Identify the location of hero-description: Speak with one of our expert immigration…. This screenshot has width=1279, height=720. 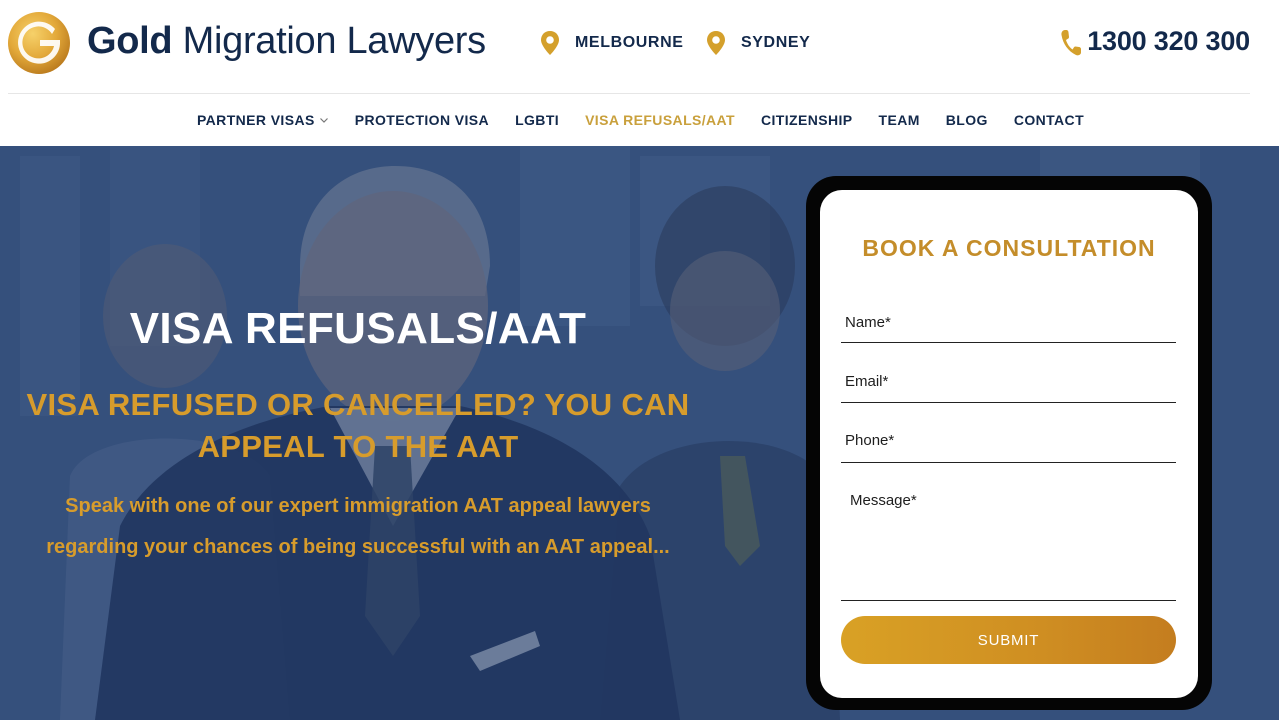
(358, 527).